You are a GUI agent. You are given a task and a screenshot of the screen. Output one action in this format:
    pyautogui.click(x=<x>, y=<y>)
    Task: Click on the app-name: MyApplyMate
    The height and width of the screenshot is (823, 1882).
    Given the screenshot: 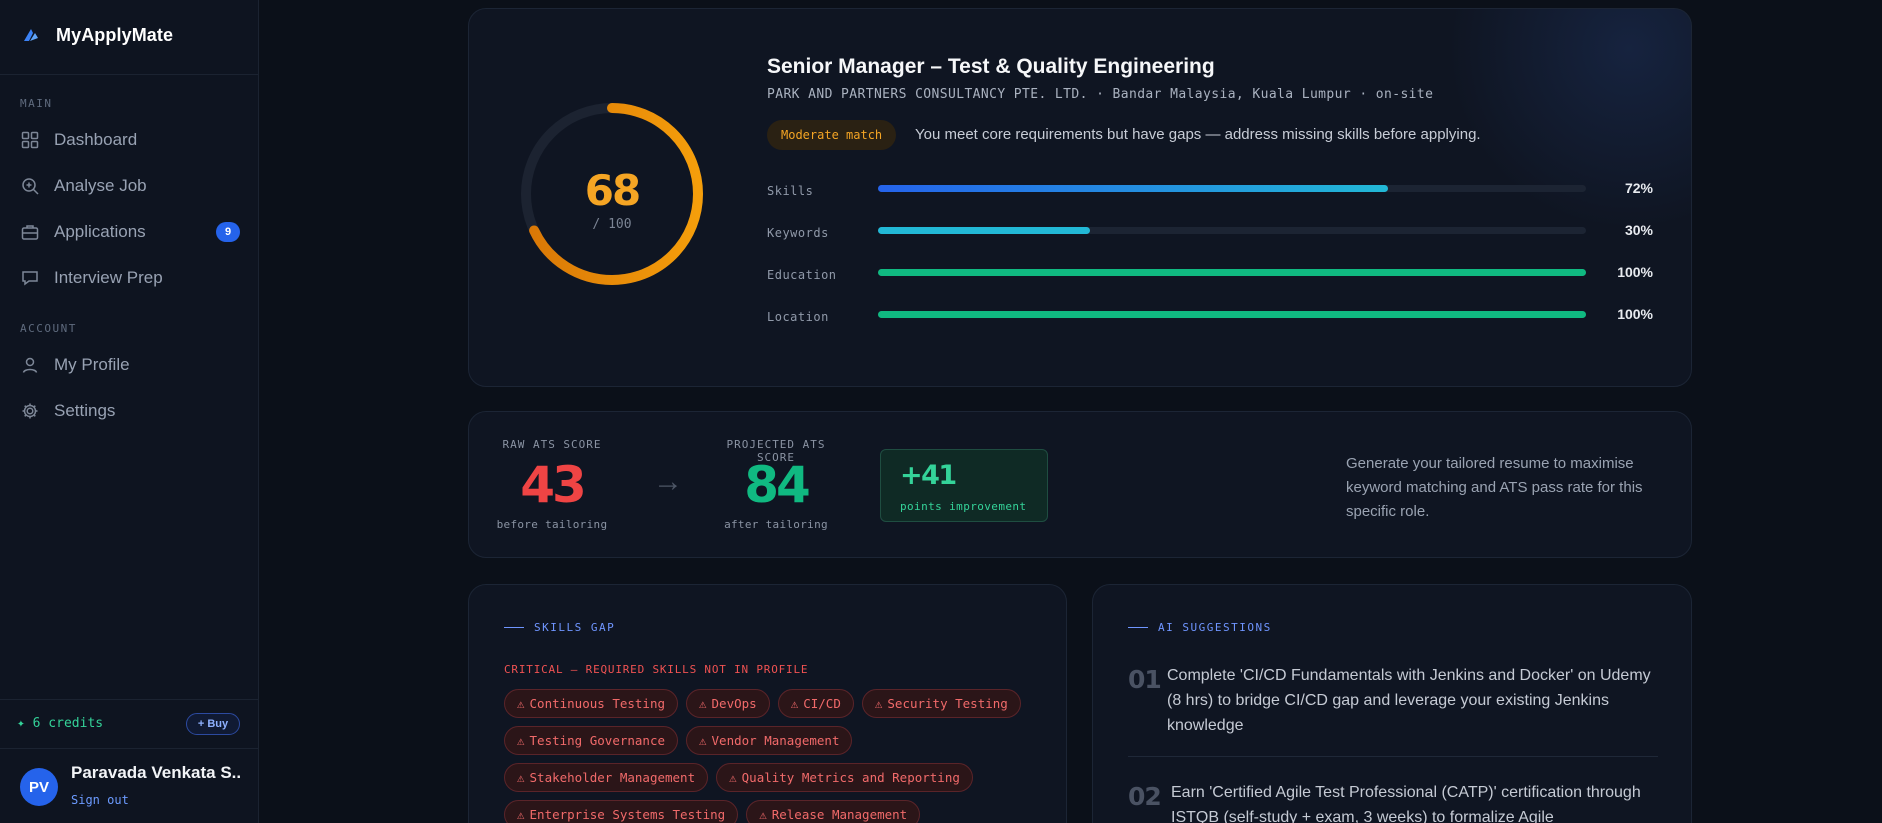 What is the action you would take?
    pyautogui.click(x=115, y=34)
    